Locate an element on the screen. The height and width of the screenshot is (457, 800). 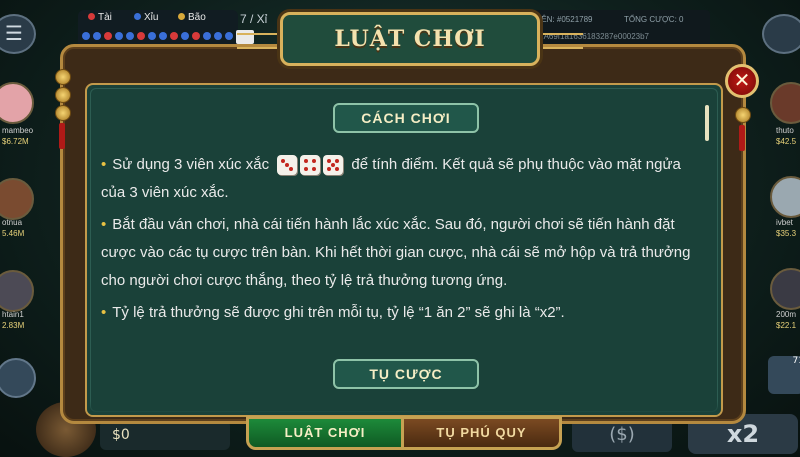
rules-tabs: LUẬT CHƠI TỤ PHÚ QUY is located at coordinates (404, 433).